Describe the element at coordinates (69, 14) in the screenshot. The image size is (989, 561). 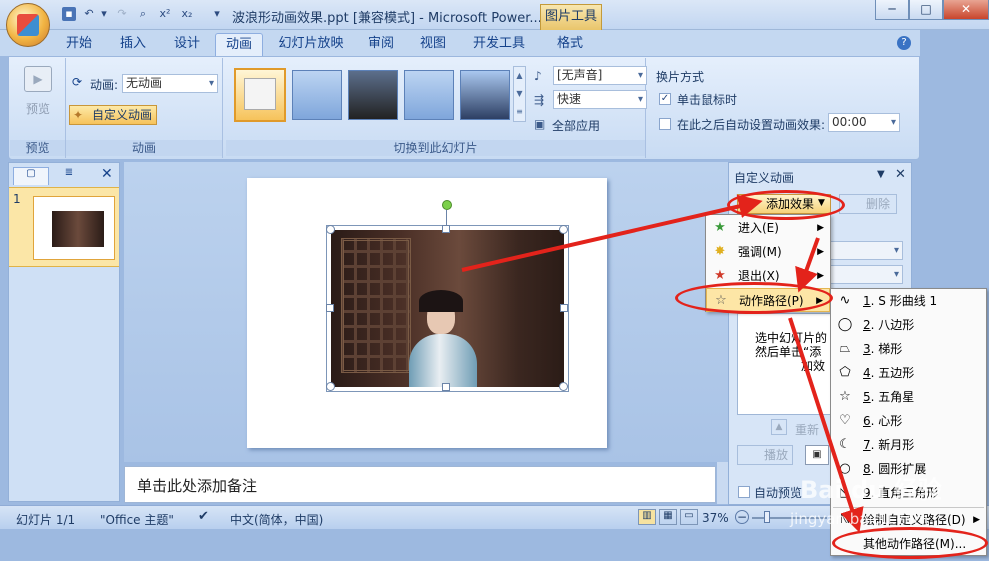
I see `save-icon: ▪` at that location.